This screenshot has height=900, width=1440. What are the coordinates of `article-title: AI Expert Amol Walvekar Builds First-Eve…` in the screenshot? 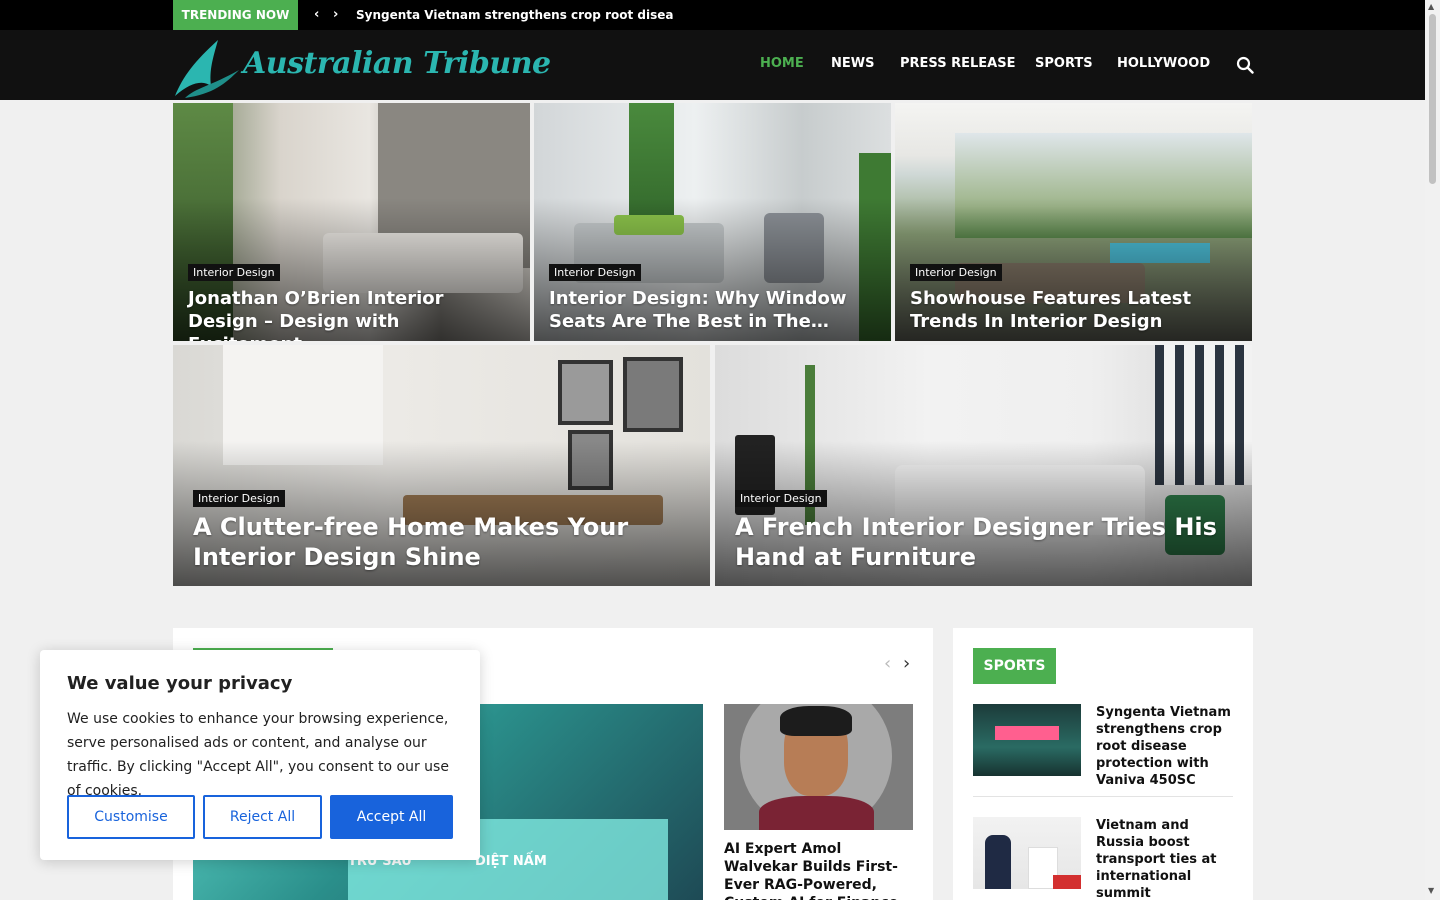 It's located at (816, 870).